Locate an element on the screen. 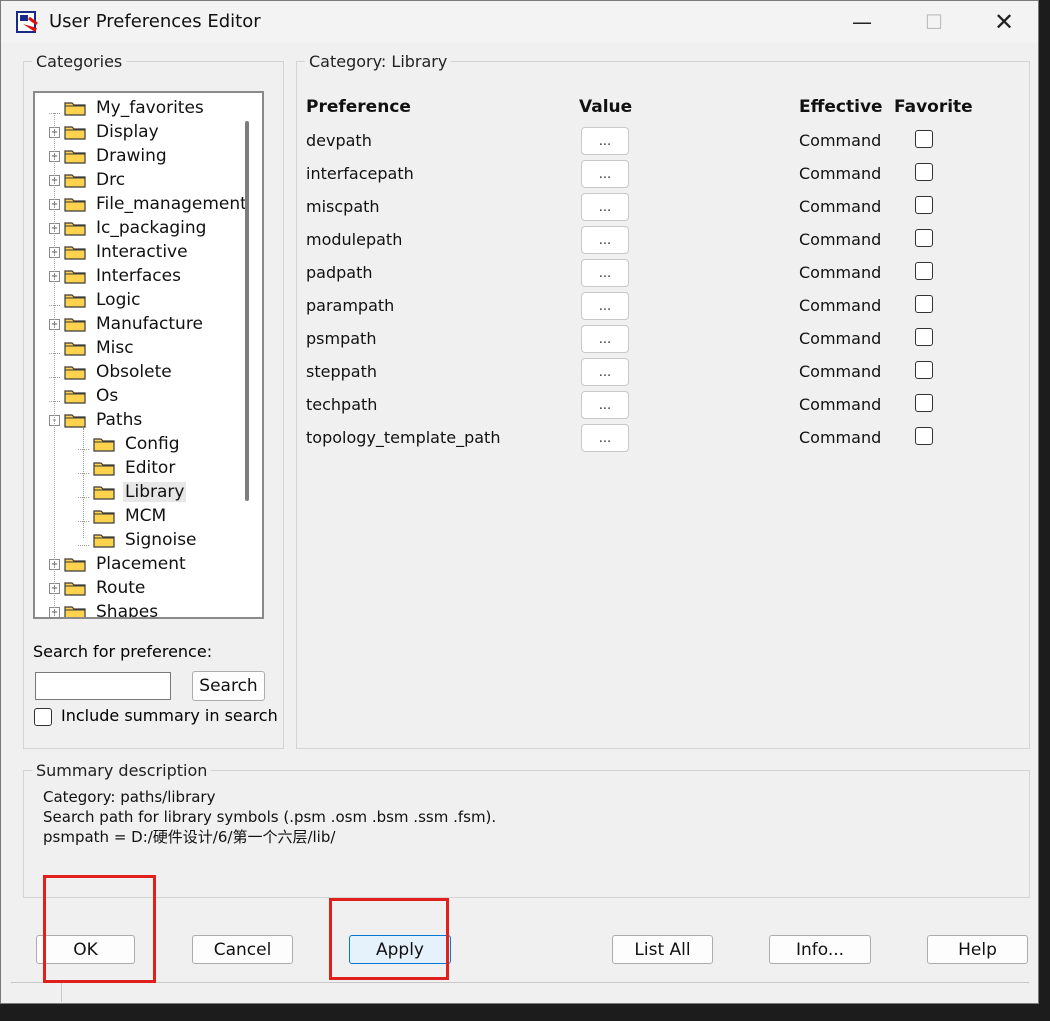 The height and width of the screenshot is (1021, 1050). search-button: Search is located at coordinates (228, 686).